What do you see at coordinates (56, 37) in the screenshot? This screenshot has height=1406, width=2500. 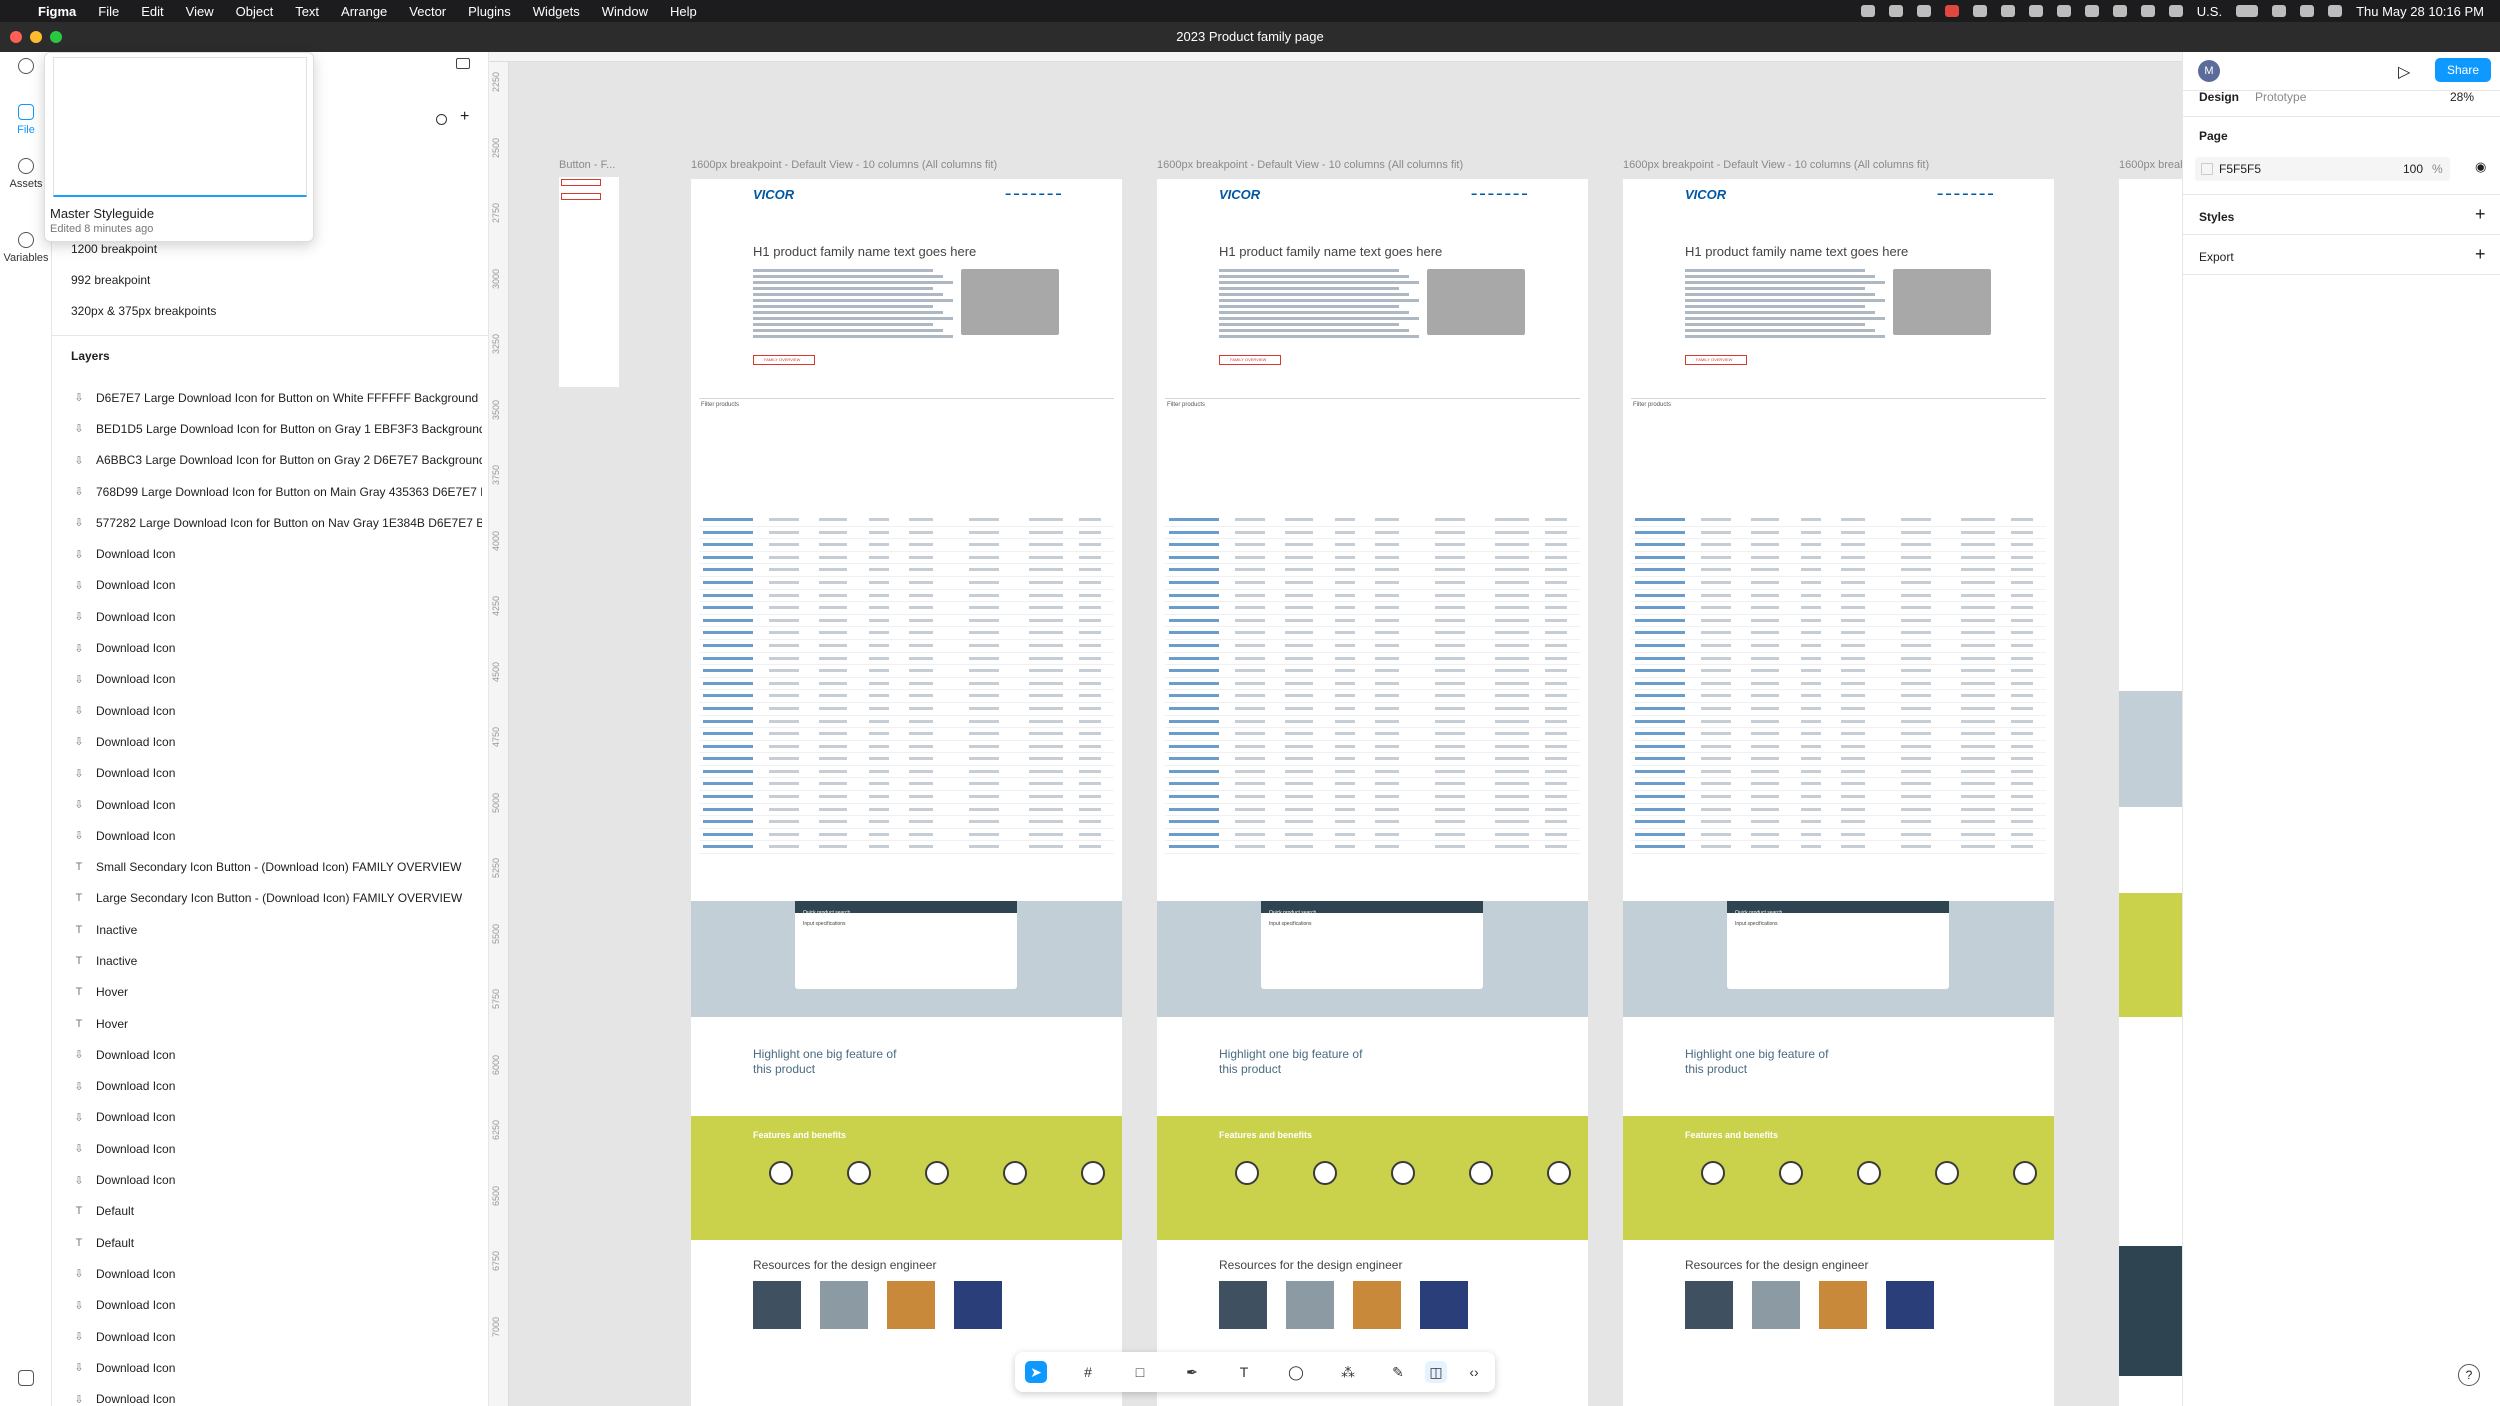 I see `zoom-window-button` at bounding box center [56, 37].